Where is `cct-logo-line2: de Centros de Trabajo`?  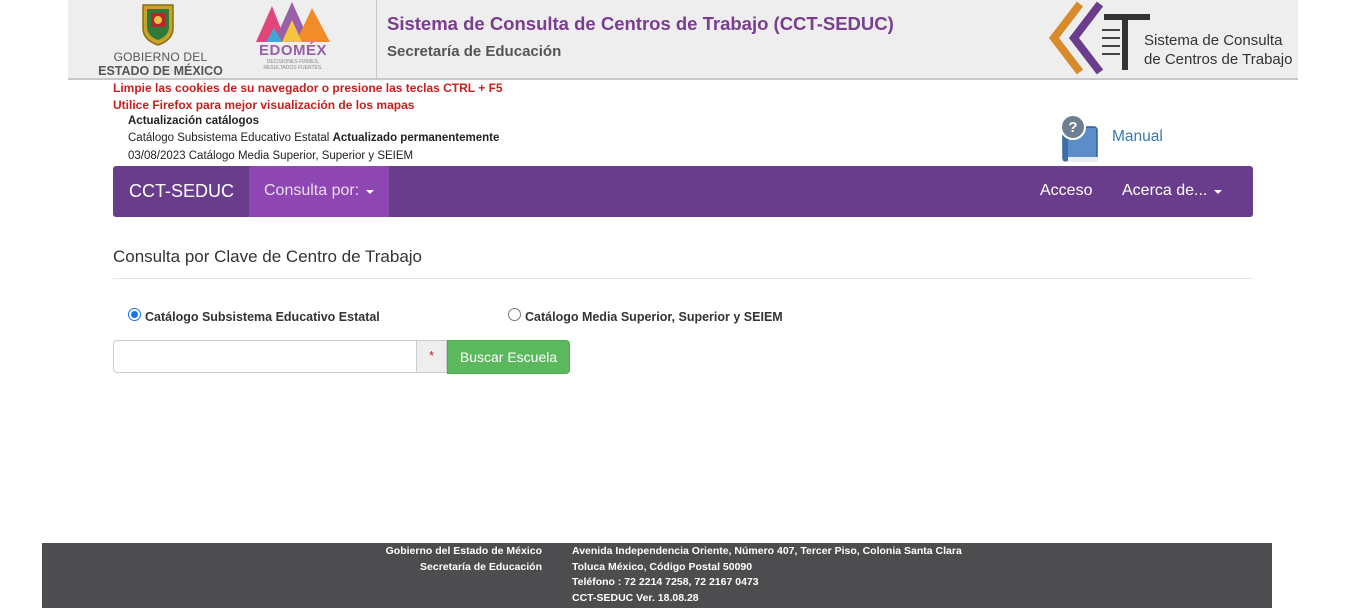
cct-logo-line2: de Centros de Trabajo is located at coordinates (1218, 59).